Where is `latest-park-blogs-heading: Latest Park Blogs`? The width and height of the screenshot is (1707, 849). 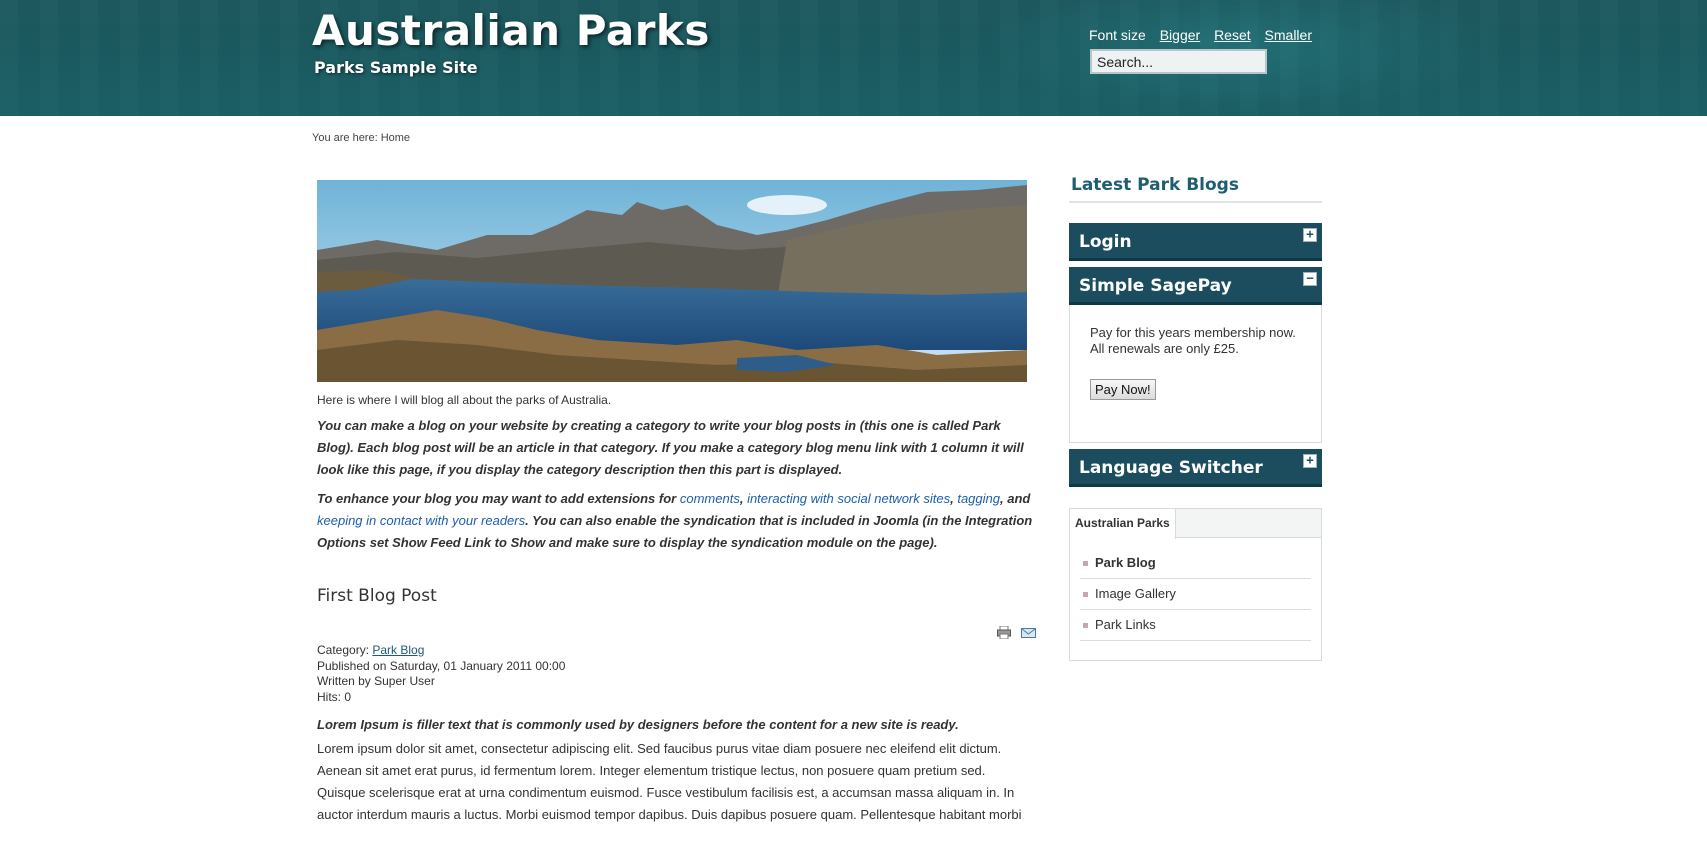
latest-park-blogs-heading: Latest Park Blogs is located at coordinates (1195, 189).